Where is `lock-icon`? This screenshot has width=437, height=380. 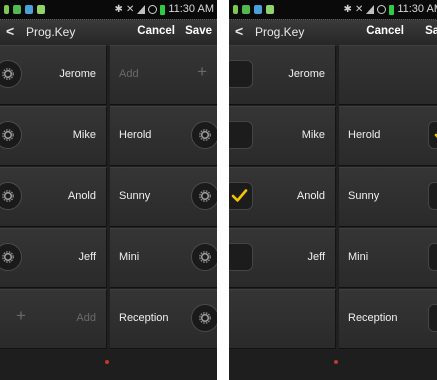 lock-icon is located at coordinates (17, 9).